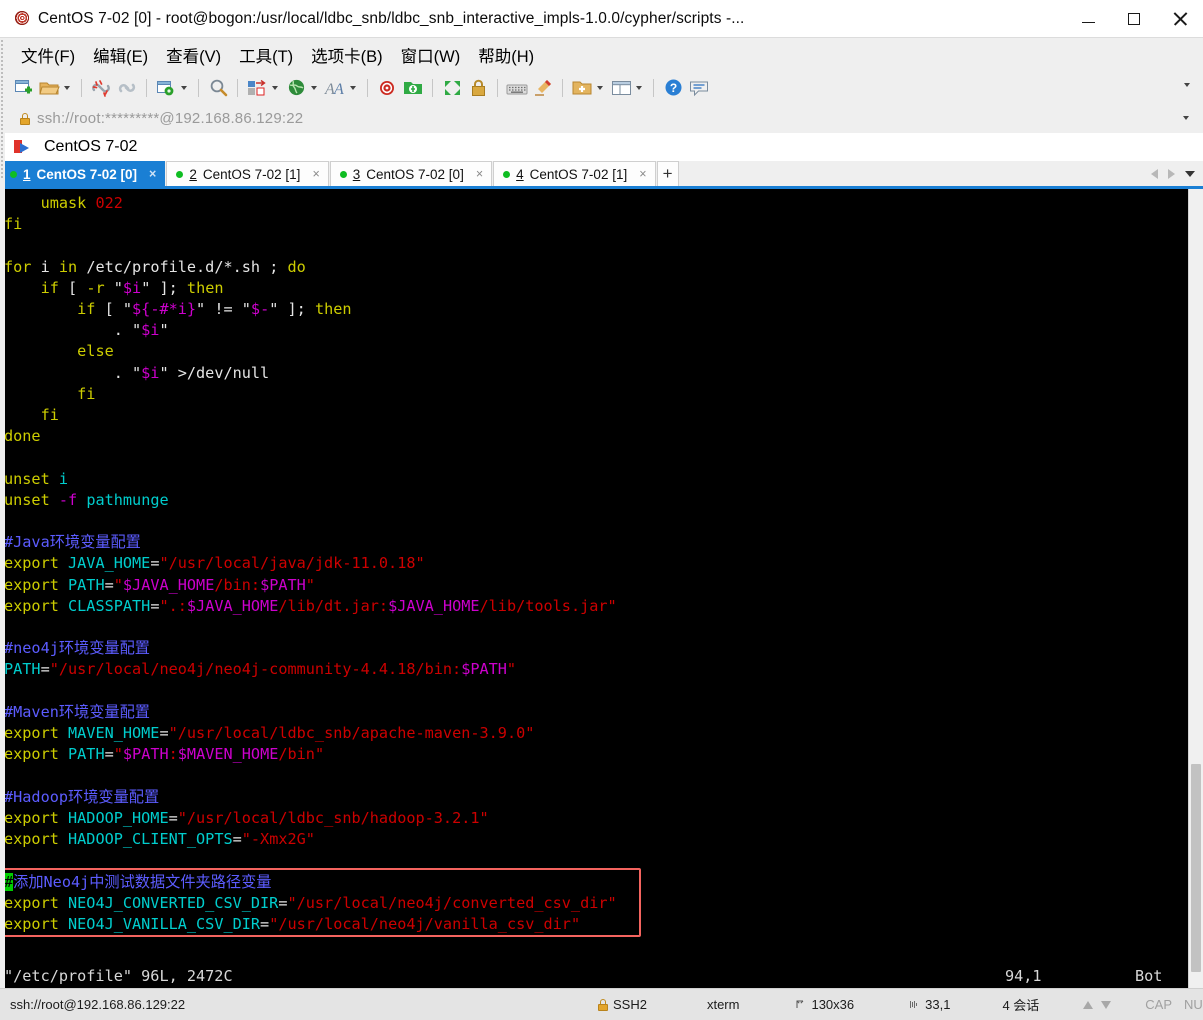  Describe the element at coordinates (1195, 588) in the screenshot. I see `terminal-scrollbar` at that location.